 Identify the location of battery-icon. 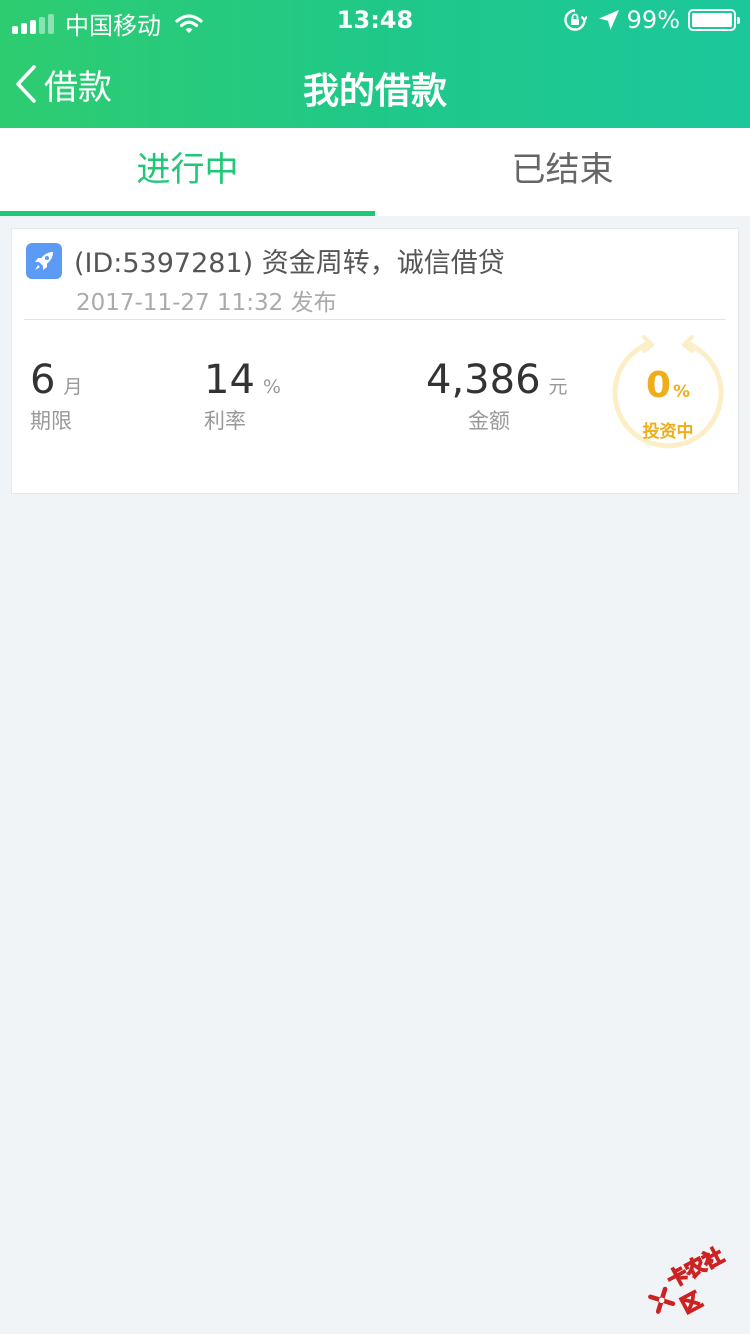
(714, 20).